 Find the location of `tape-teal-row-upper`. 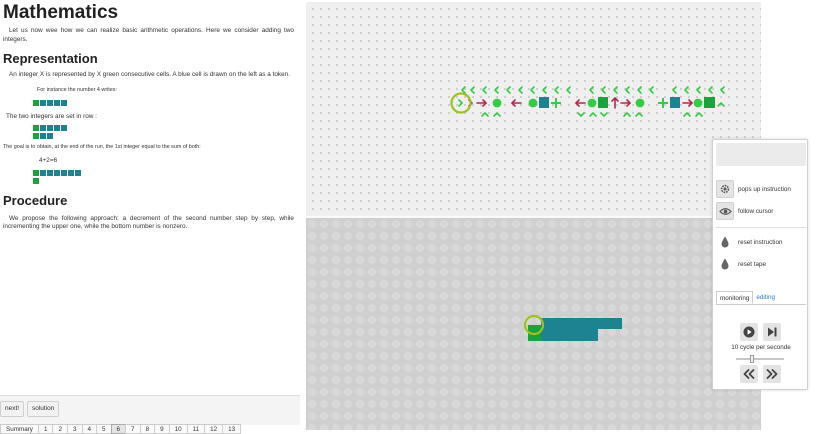

tape-teal-row-upper is located at coordinates (581, 323).